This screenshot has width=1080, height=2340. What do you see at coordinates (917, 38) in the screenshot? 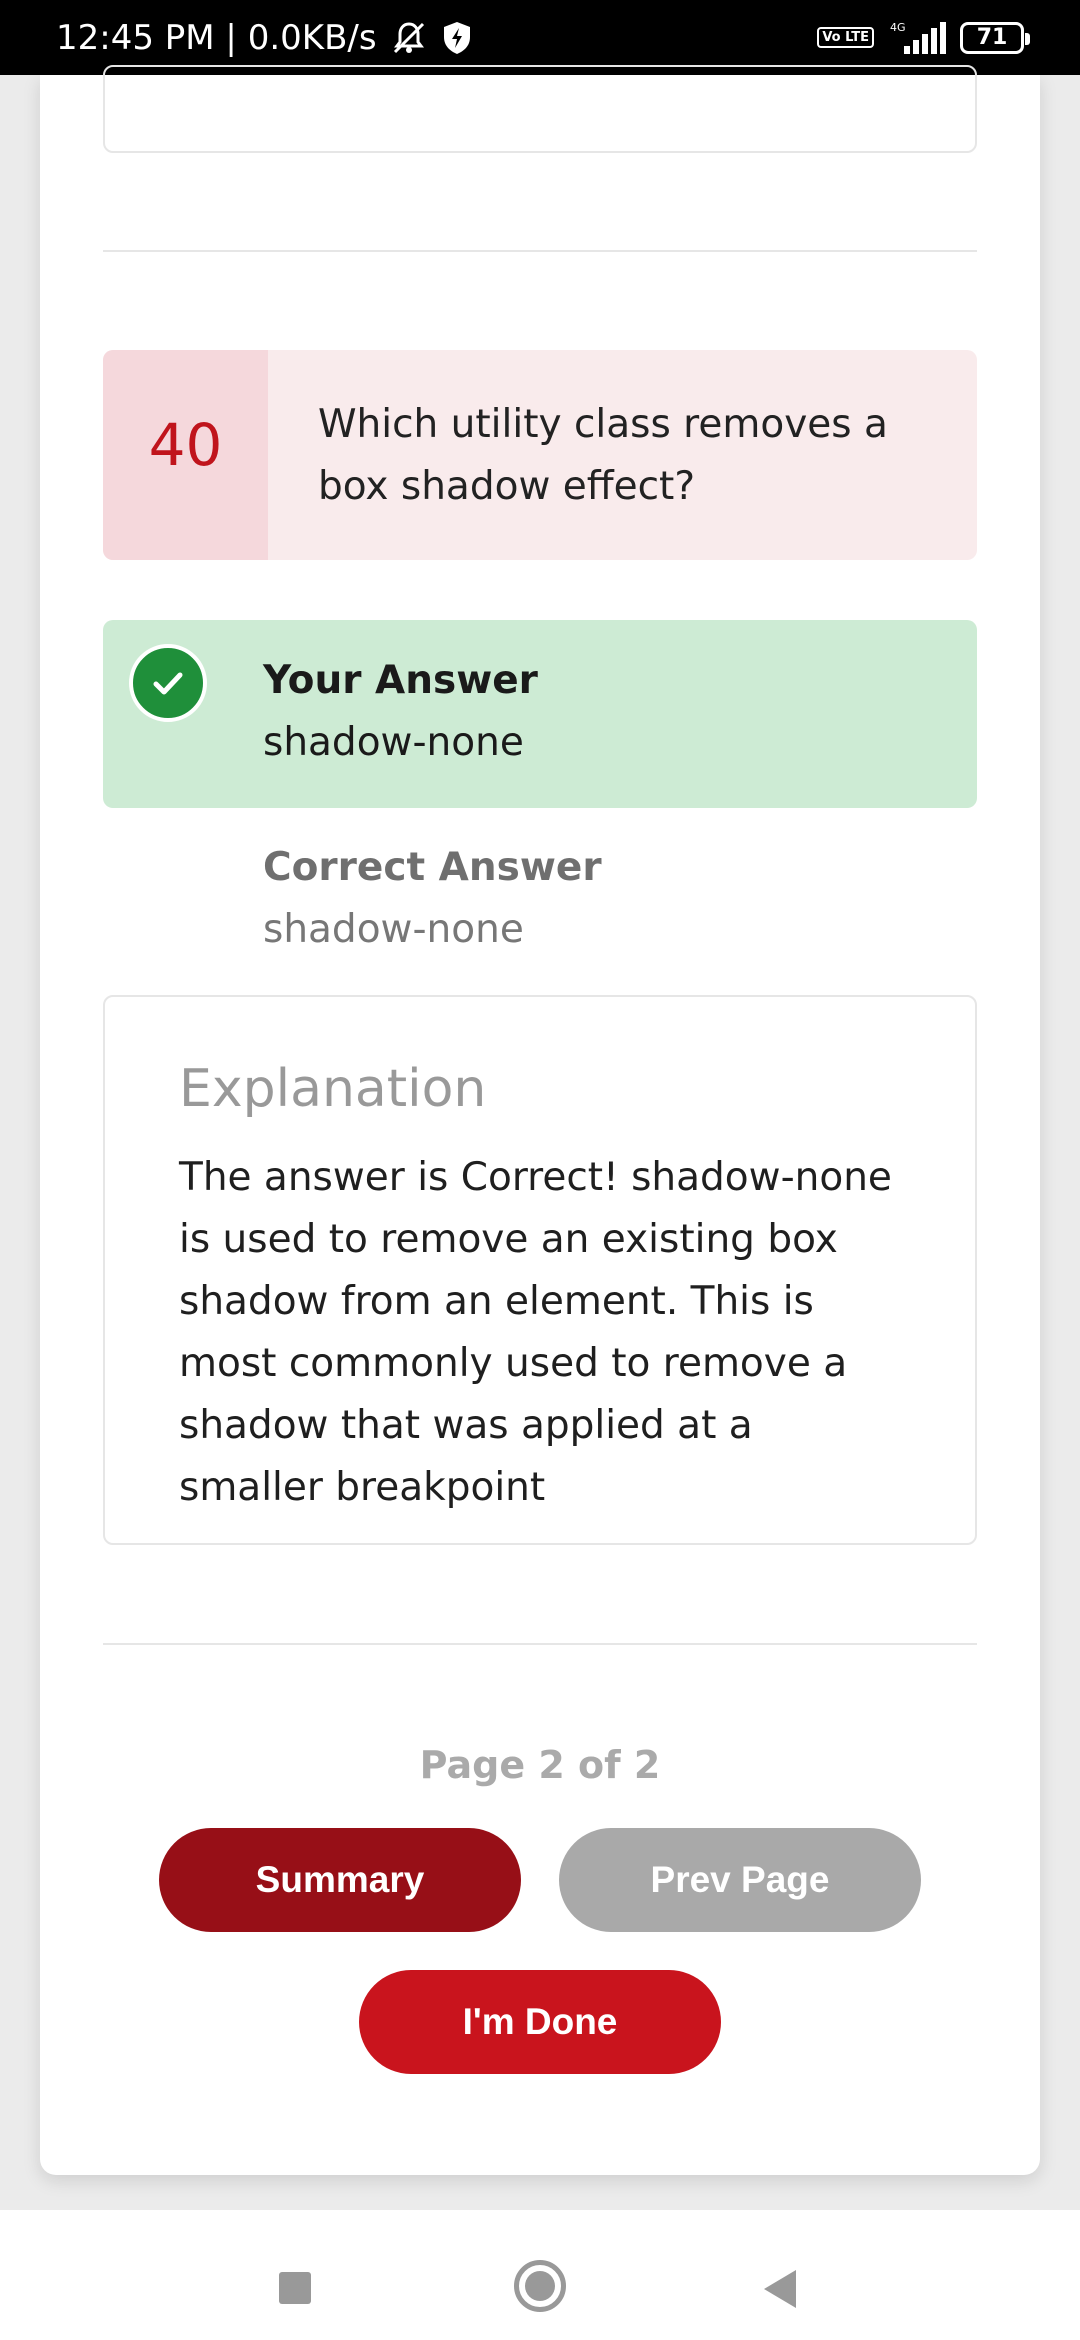
I see `signal-icon: 4G` at bounding box center [917, 38].